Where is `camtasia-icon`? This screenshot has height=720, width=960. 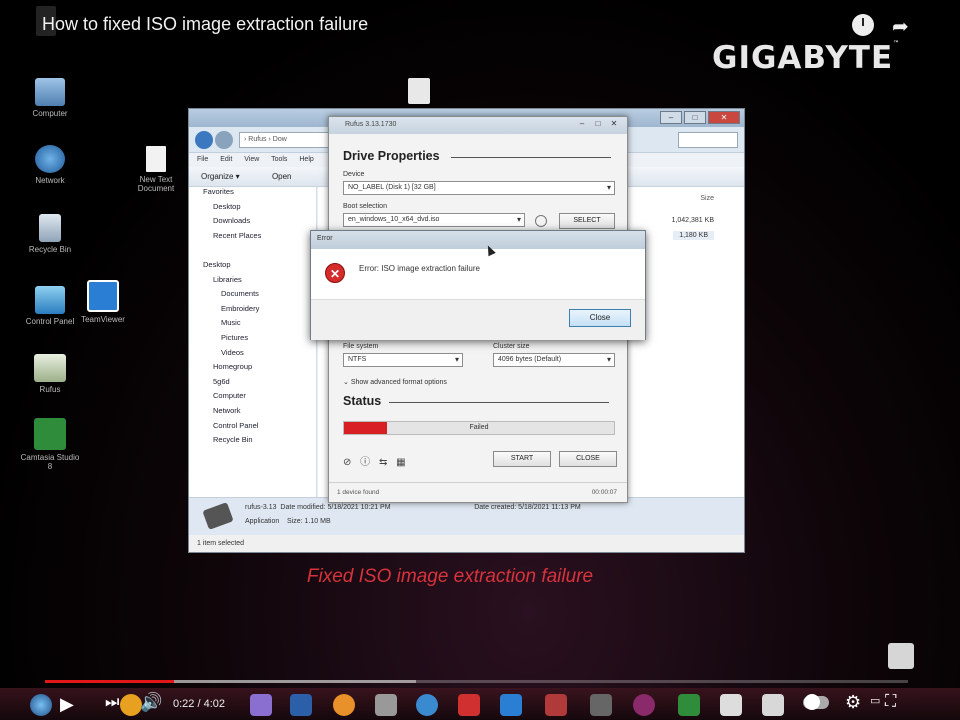 camtasia-icon is located at coordinates (50, 434).